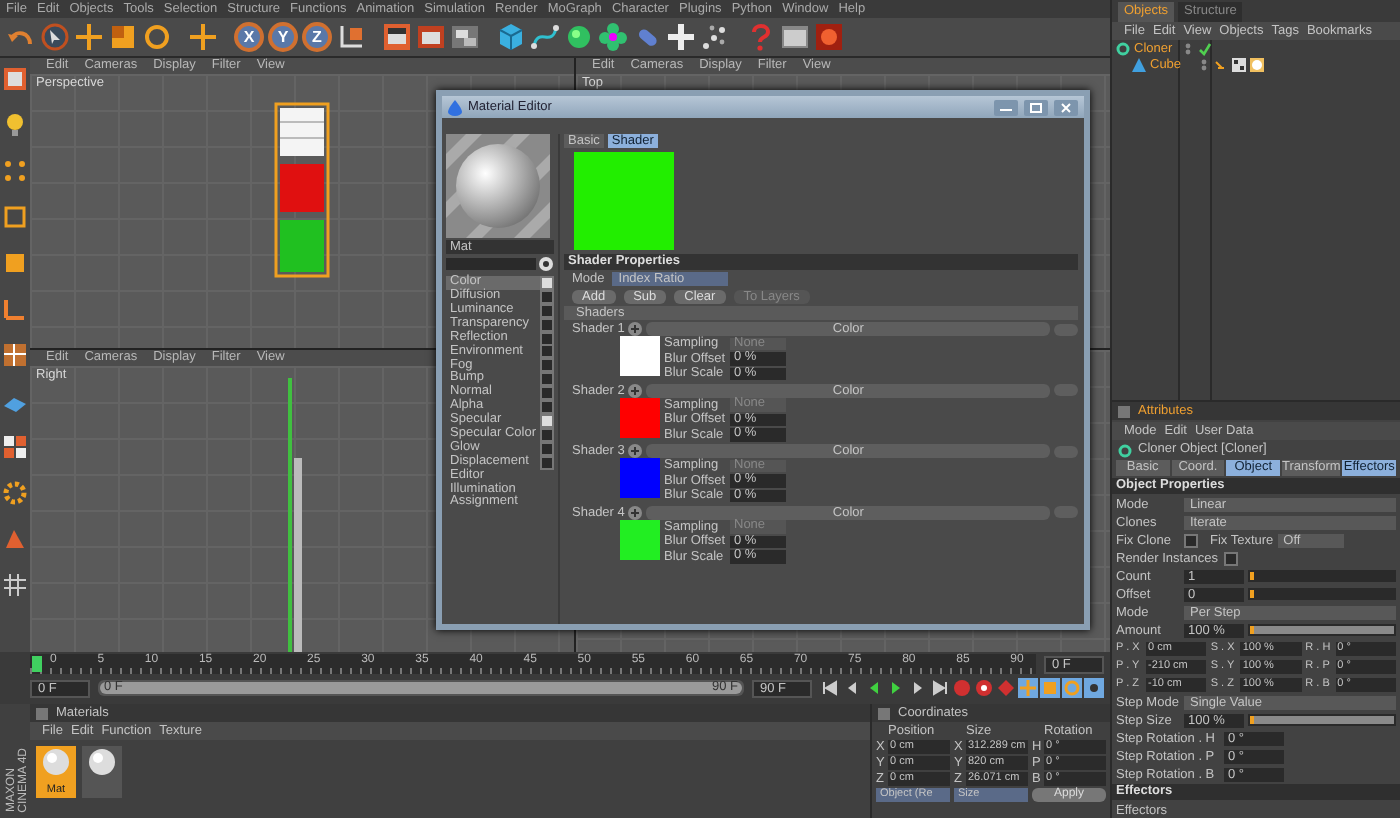  I want to click on auto-key-icon, so click(984, 688).